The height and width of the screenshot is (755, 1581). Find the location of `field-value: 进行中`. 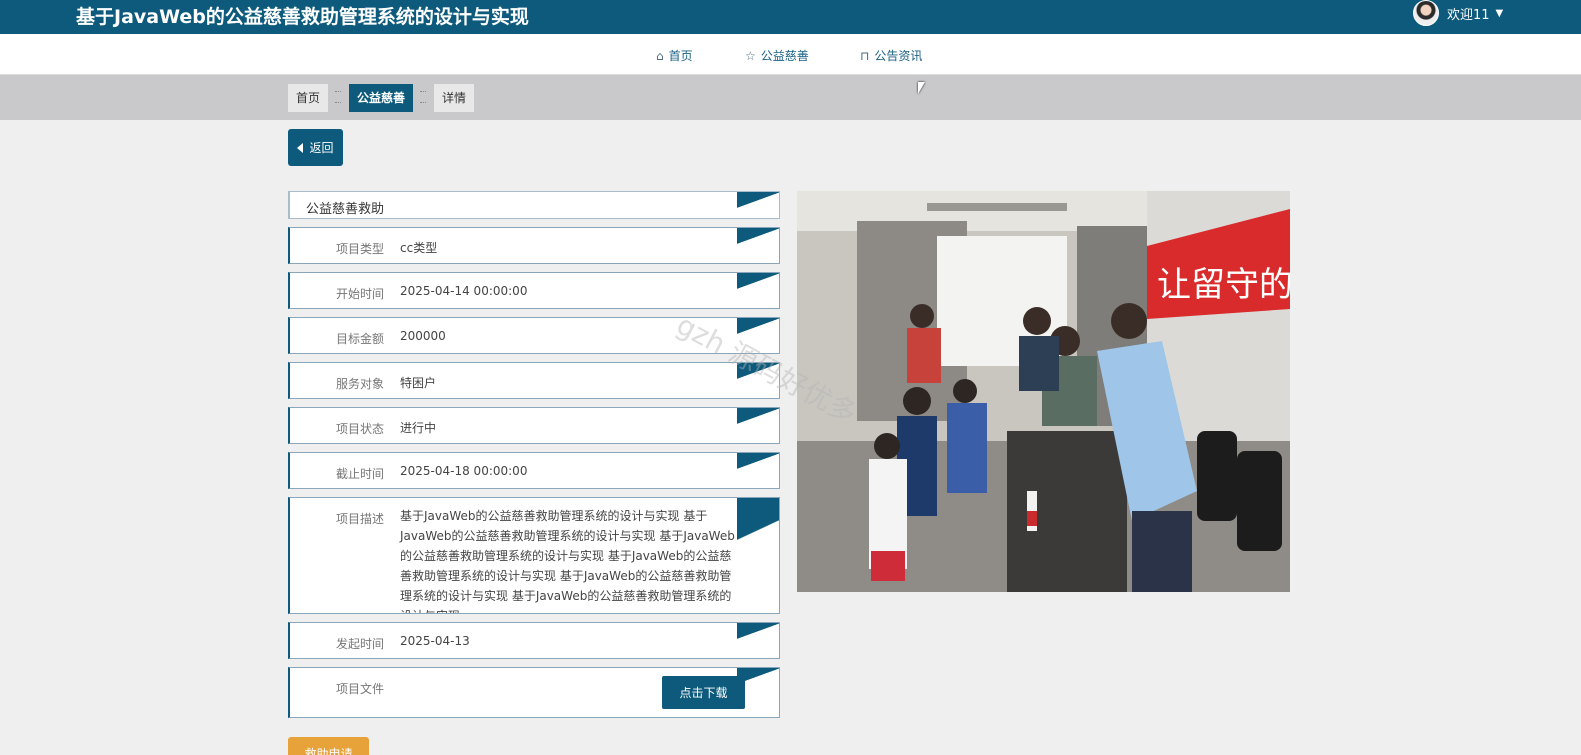

field-value: 进行中 is located at coordinates (418, 428).